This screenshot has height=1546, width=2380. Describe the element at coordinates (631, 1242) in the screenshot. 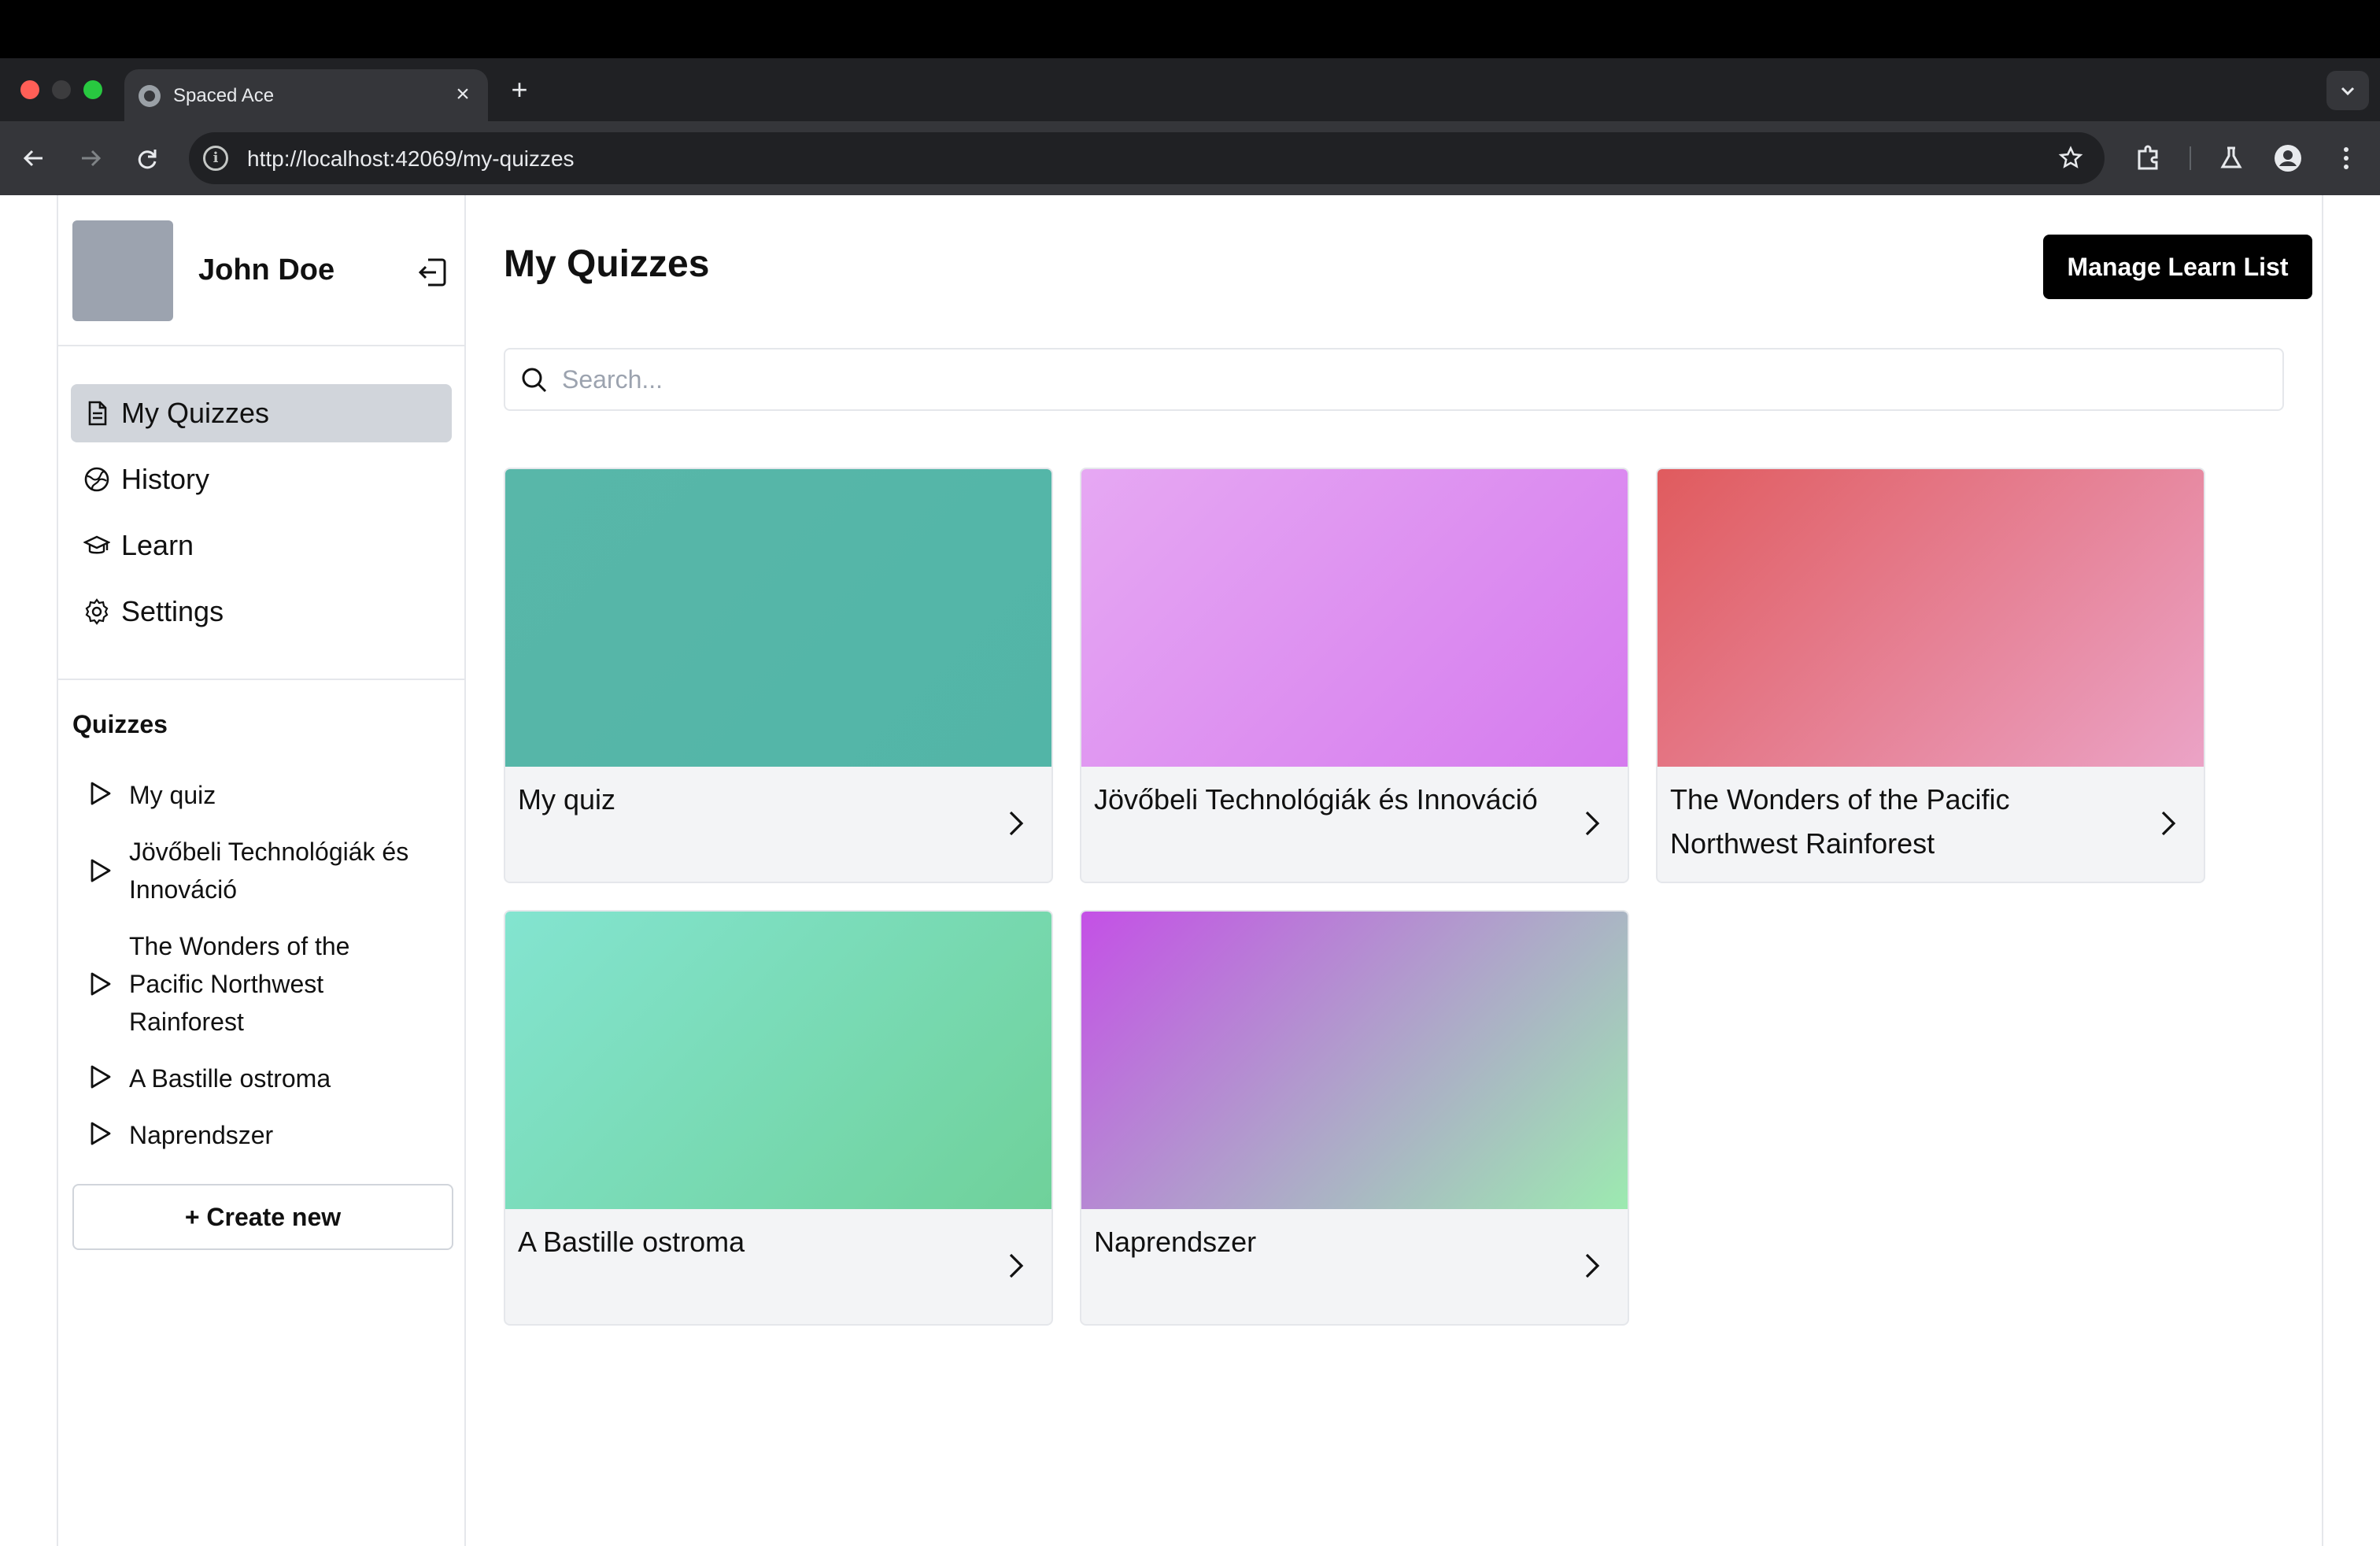

I see `quiz-card-title: A Bastille ostroma` at that location.